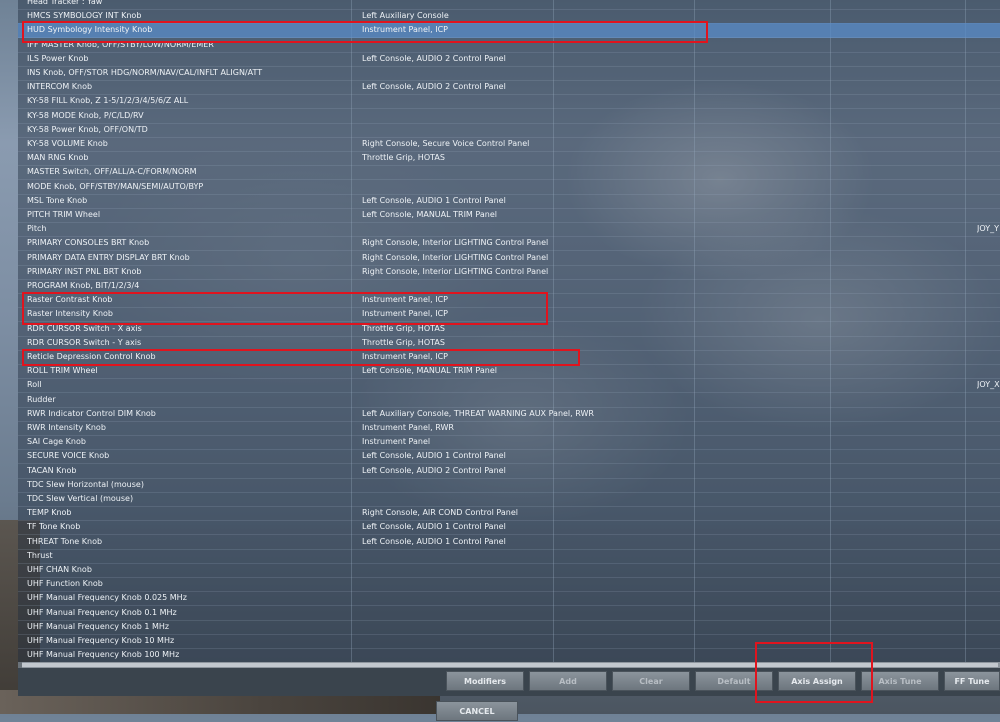  Describe the element at coordinates (509, 641) in the screenshot. I see `table-row: UHF Manual Frequency Knob 10 MHz` at that location.